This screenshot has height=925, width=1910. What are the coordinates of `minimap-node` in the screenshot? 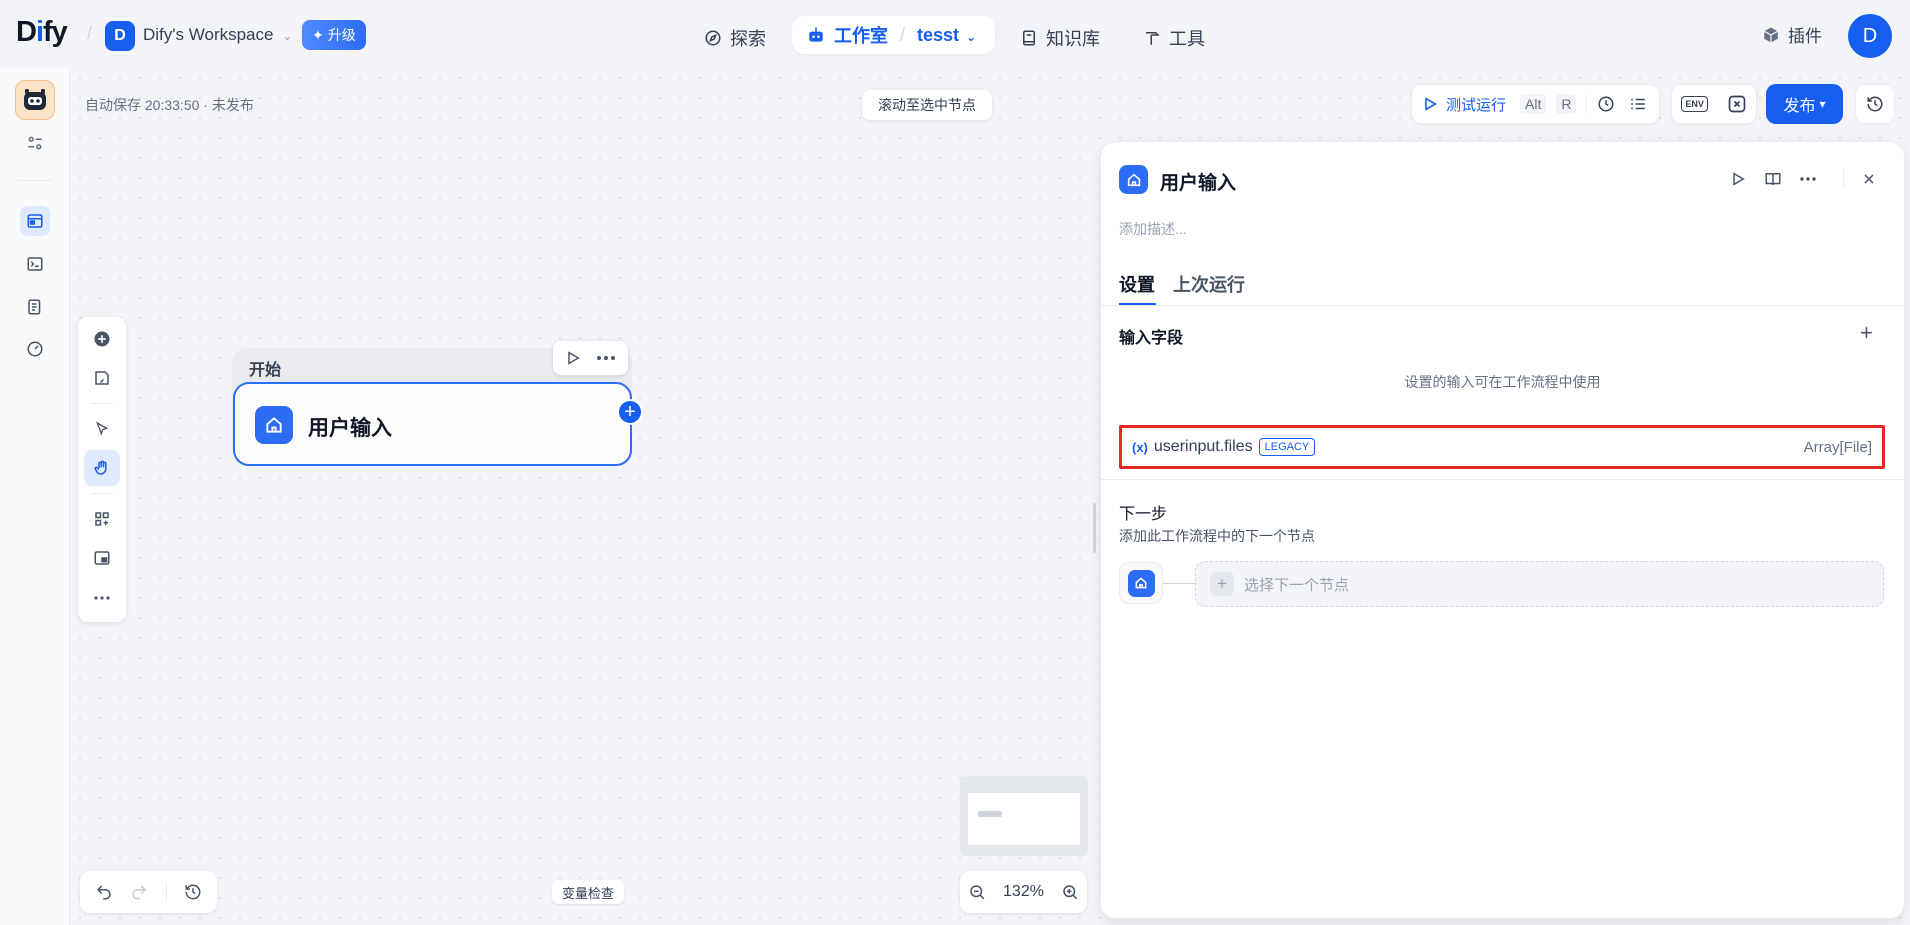 It's located at (990, 814).